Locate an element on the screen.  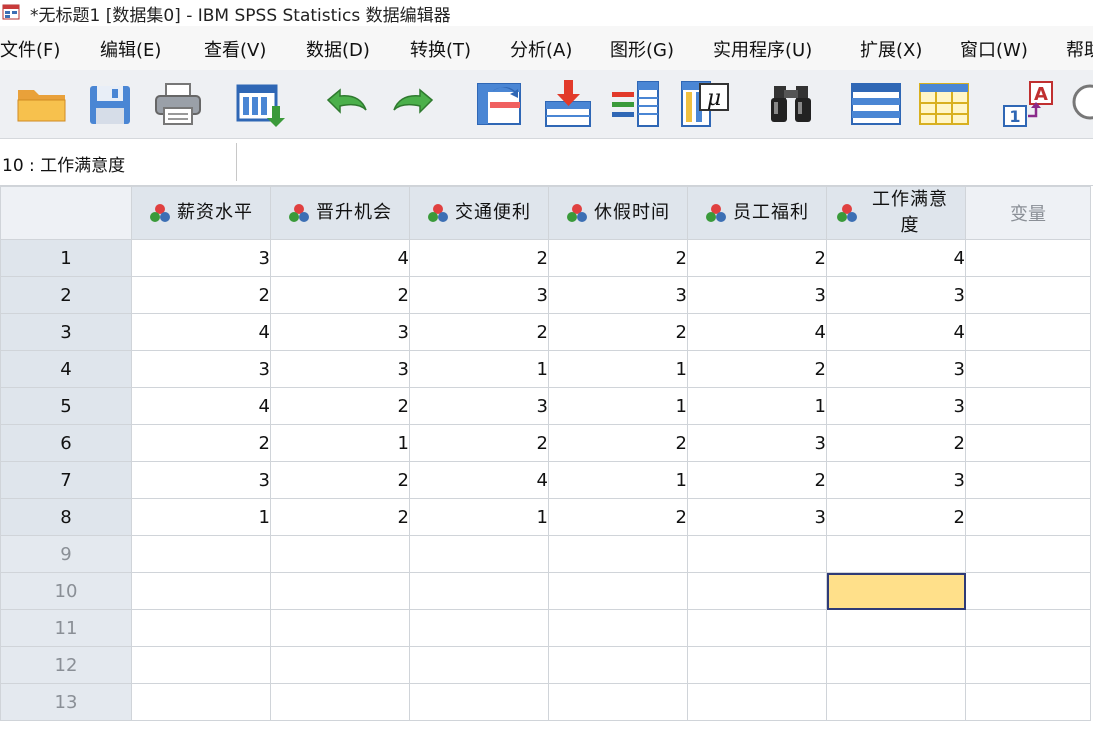
column-header: 晋升机会 is located at coordinates (340, 213).